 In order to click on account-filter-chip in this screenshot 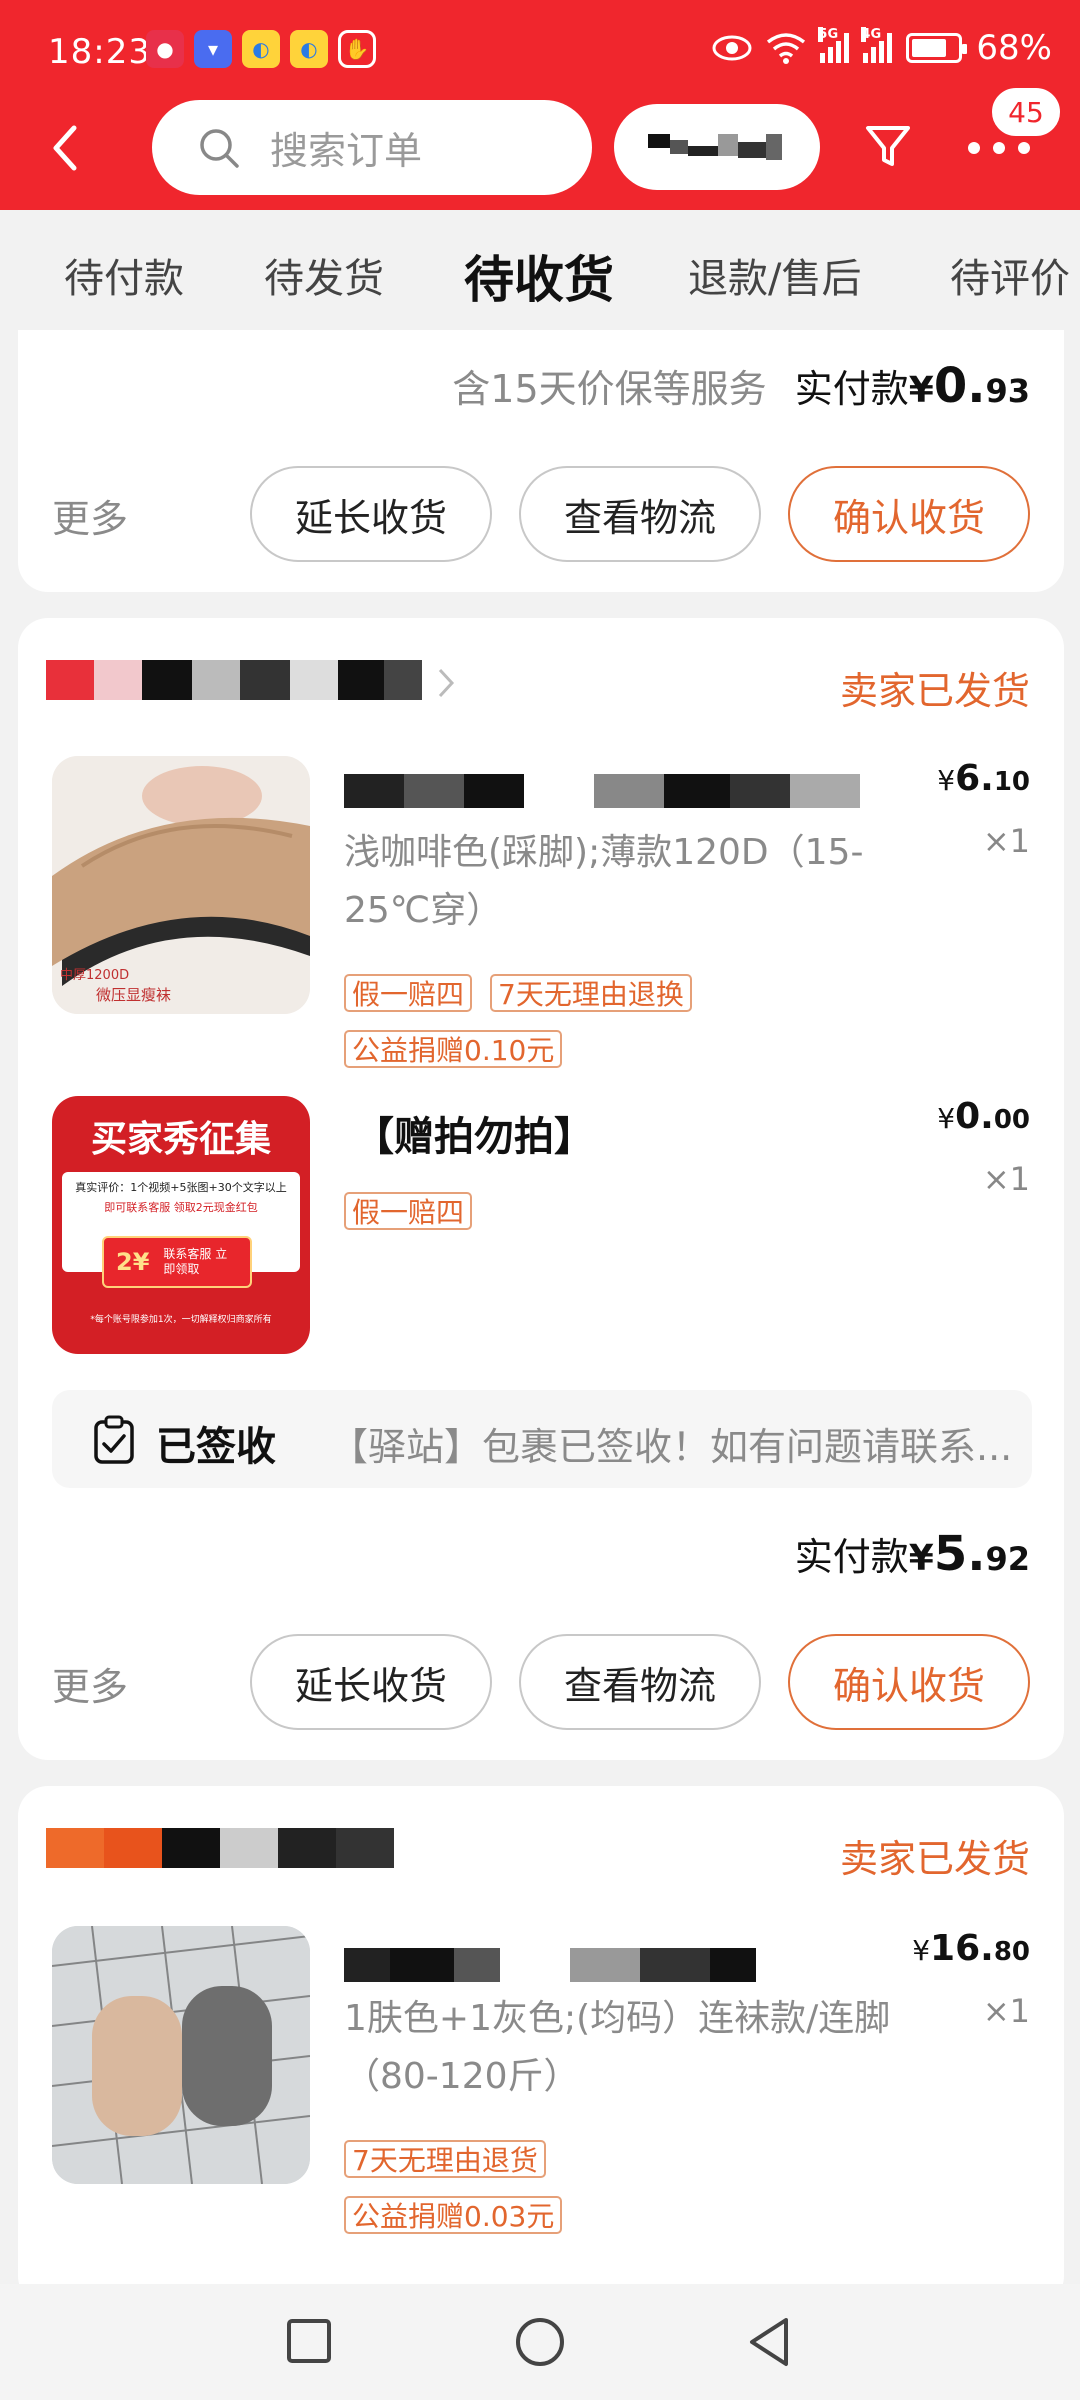, I will do `click(717, 147)`.